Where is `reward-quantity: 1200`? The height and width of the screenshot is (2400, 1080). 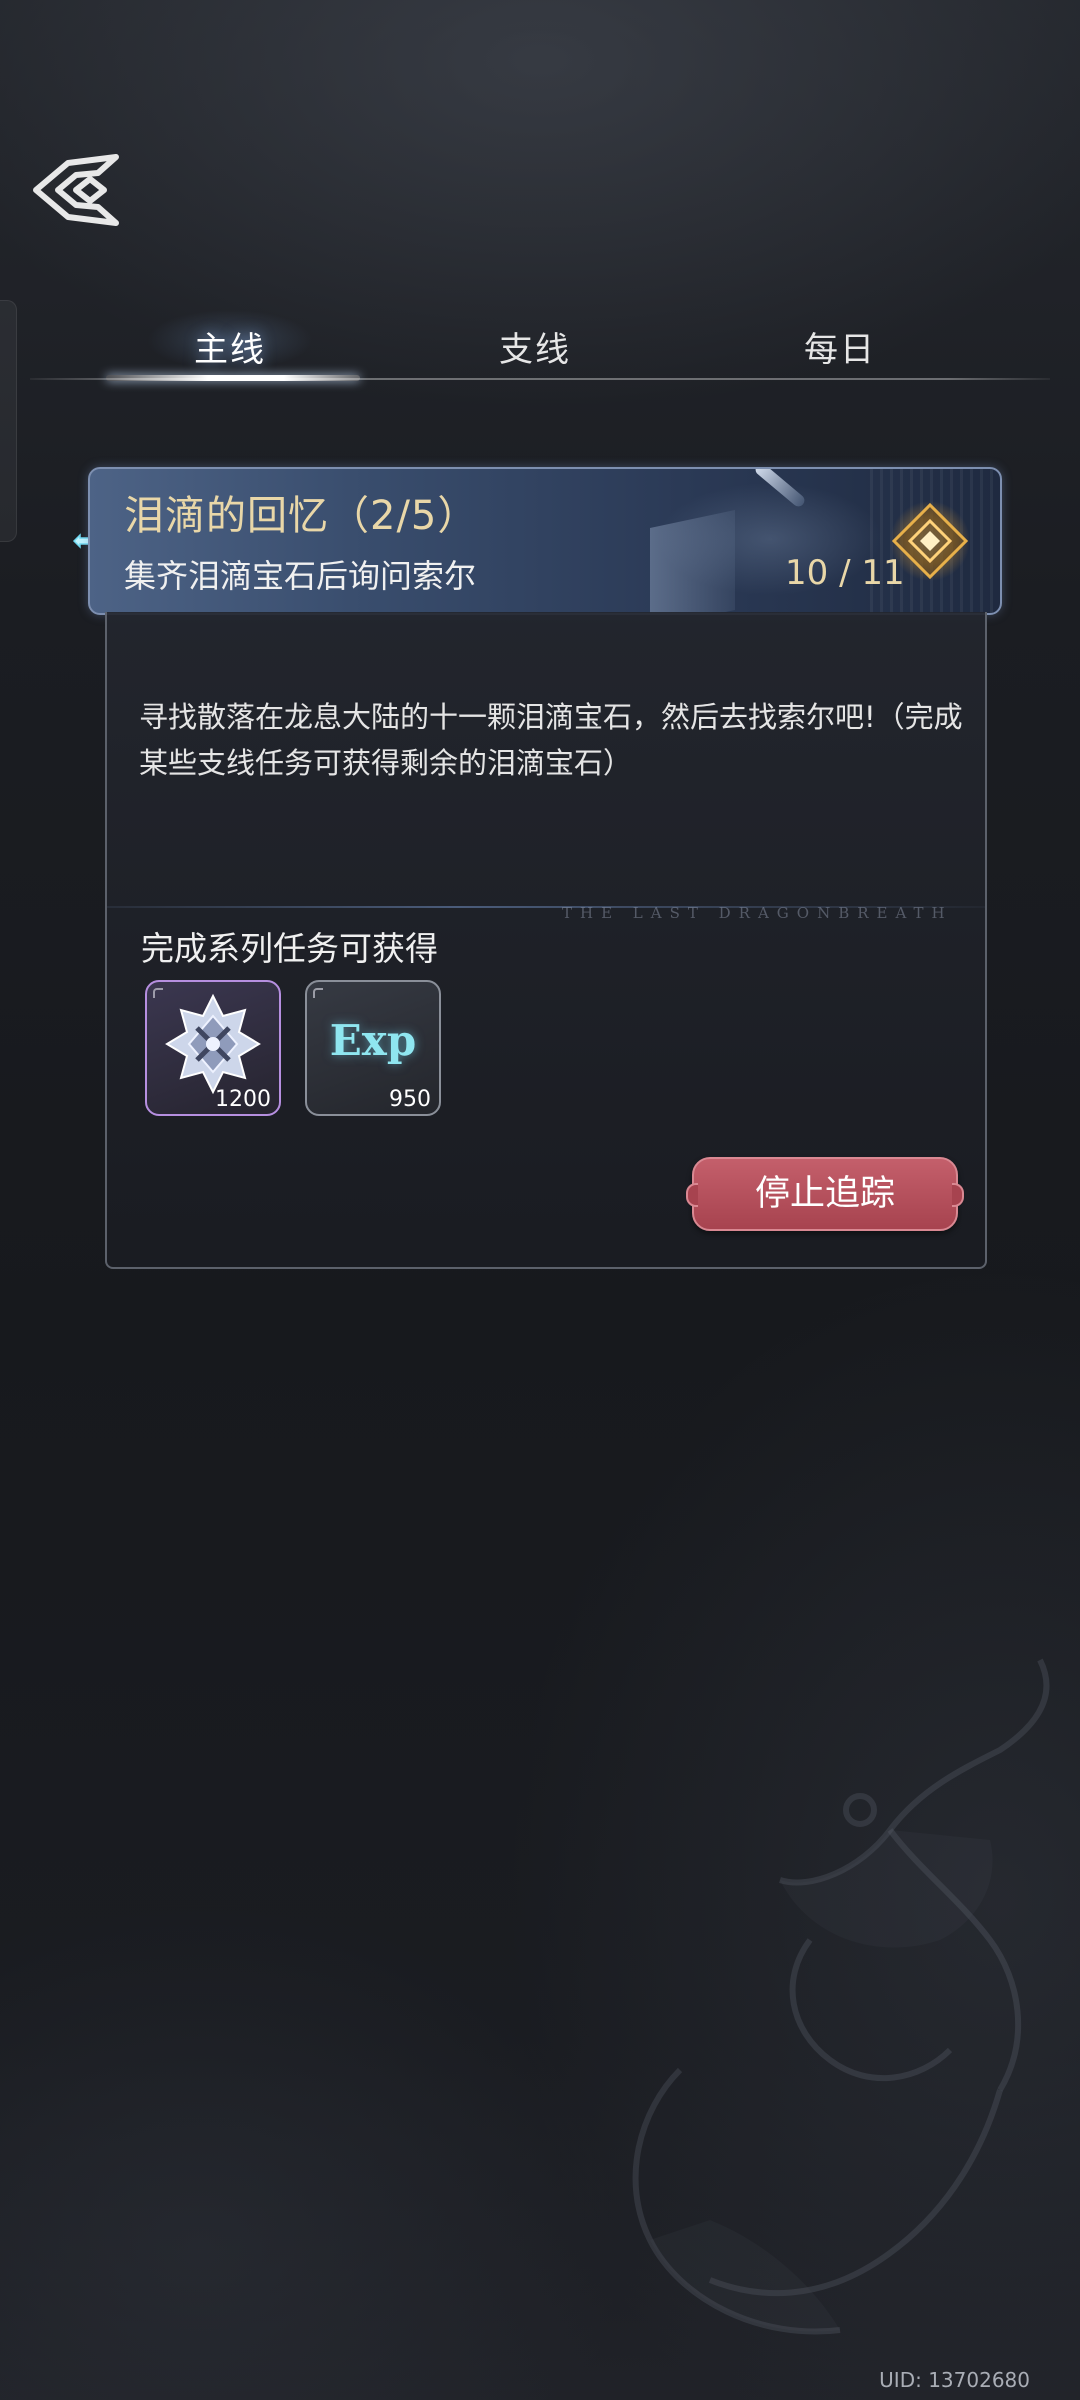 reward-quantity: 1200 is located at coordinates (243, 1099).